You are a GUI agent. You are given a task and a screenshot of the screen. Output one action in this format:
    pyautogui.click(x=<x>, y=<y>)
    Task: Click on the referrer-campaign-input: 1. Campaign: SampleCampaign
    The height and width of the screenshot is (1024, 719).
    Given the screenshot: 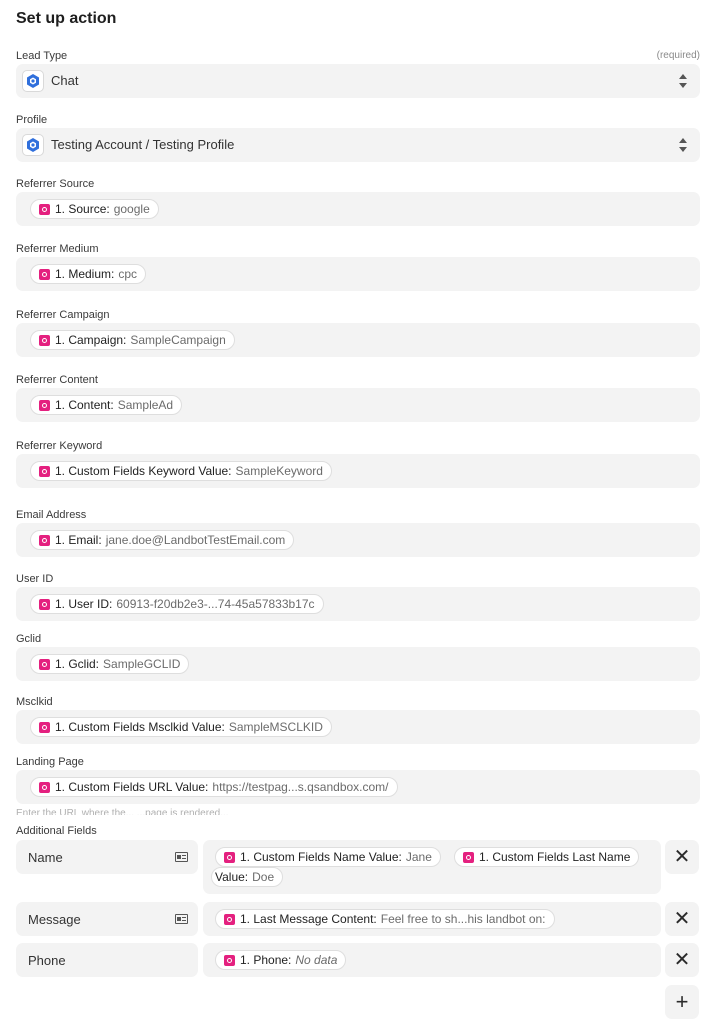 What is the action you would take?
    pyautogui.click(x=358, y=340)
    